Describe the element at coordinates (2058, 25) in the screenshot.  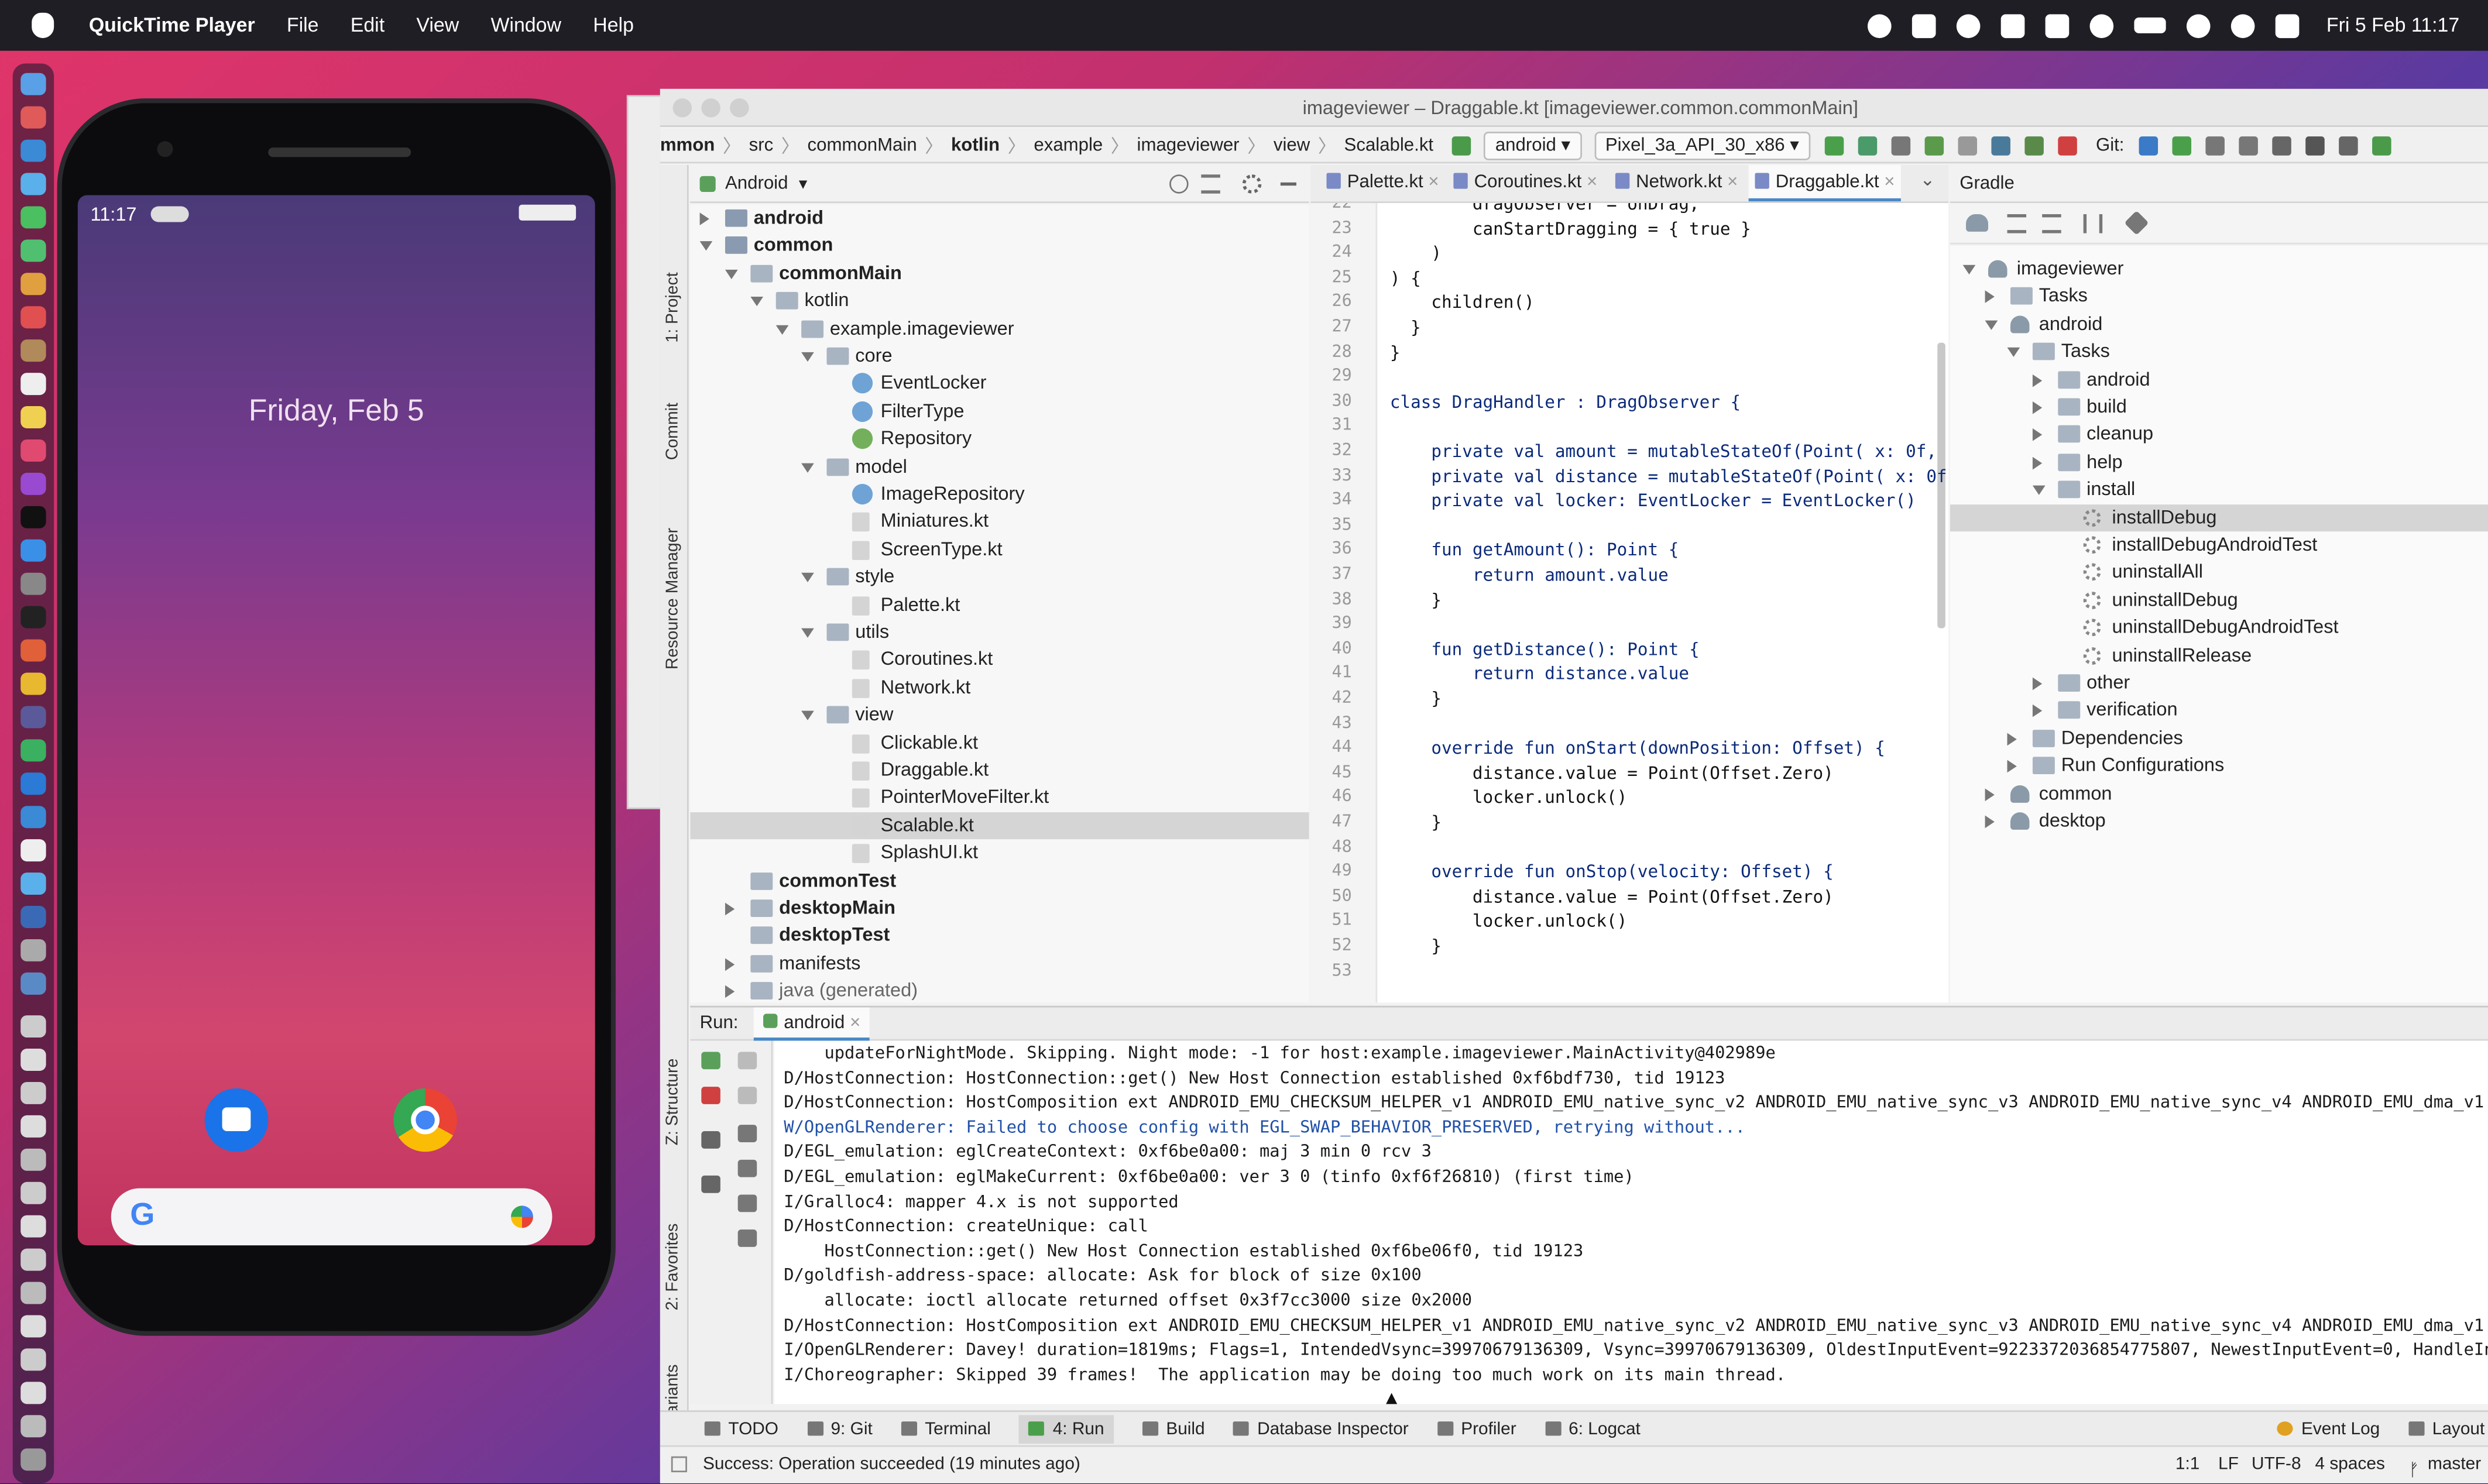
I see `input-source-icon` at that location.